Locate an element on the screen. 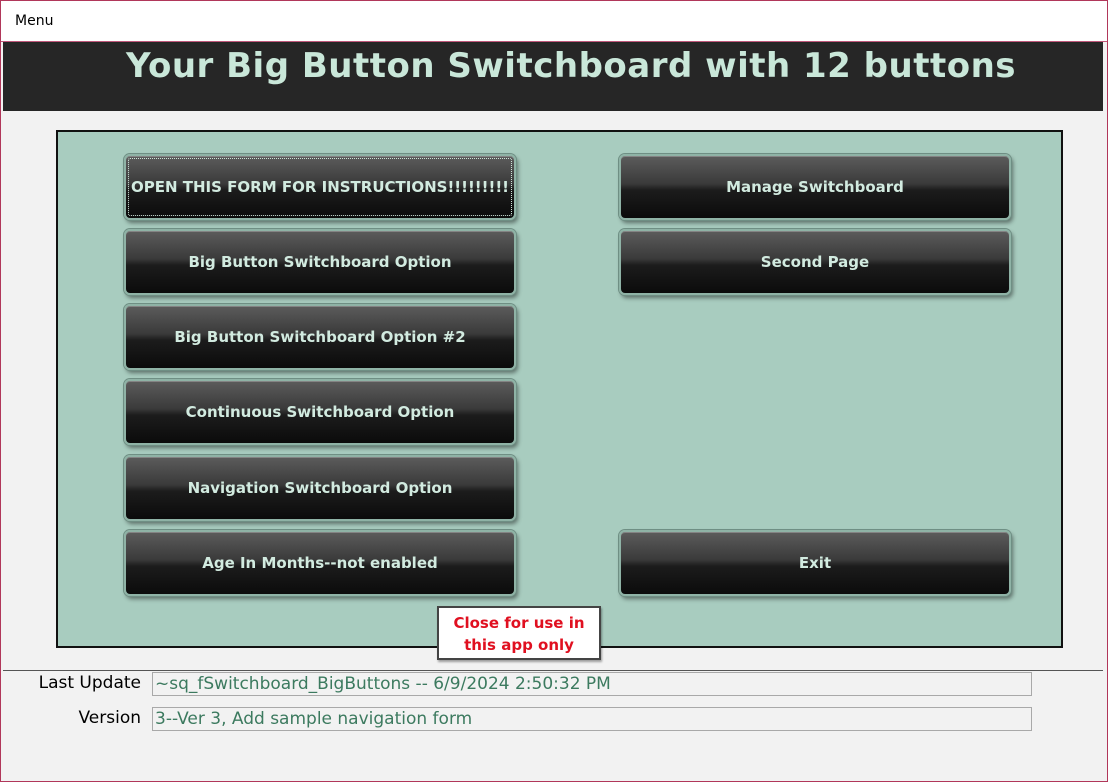  footer-divider is located at coordinates (553, 670).